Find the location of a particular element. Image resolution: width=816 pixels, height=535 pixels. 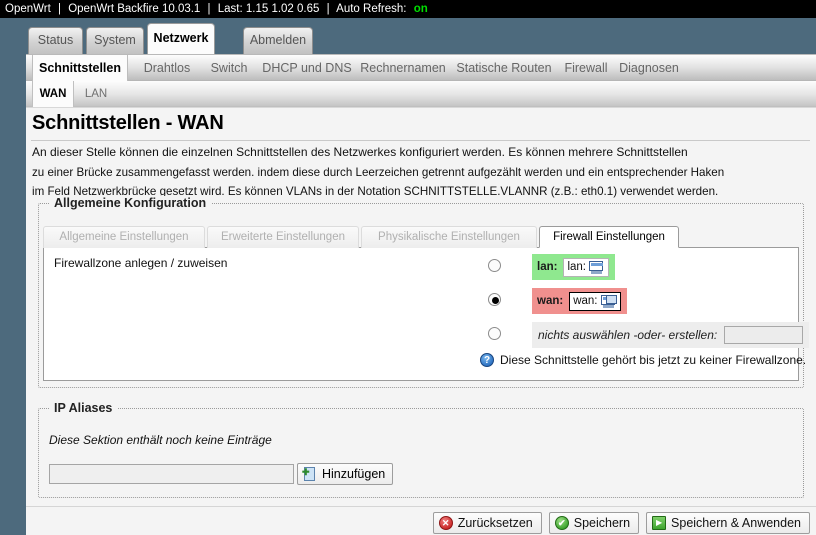

tab-status: Status is located at coordinates (55, 40).